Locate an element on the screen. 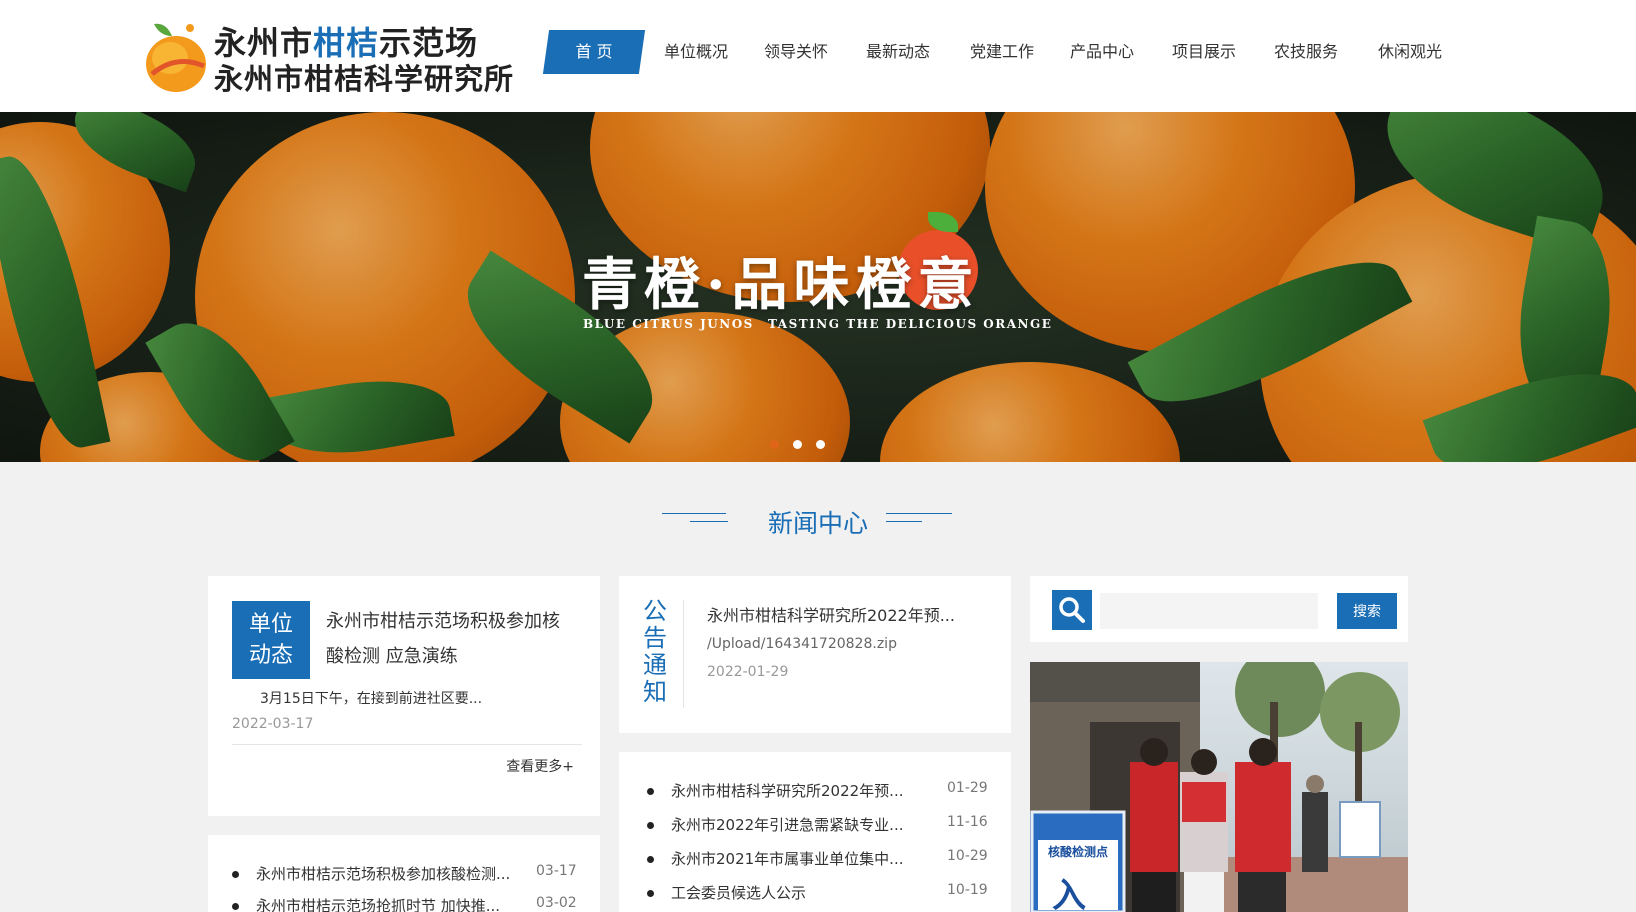 Image resolution: width=1636 pixels, height=912 pixels. list-item-date: 10-29 is located at coordinates (967, 856).